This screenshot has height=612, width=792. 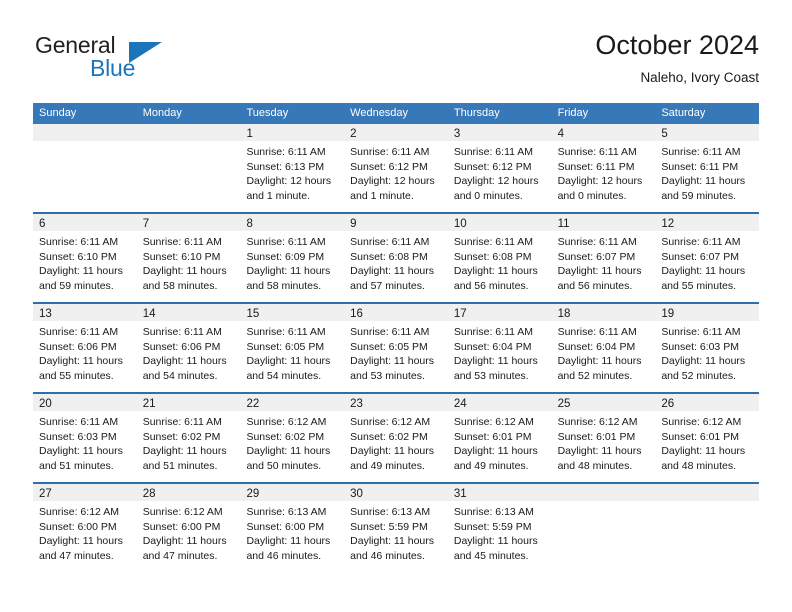 I want to click on day-number-band: 15, so click(x=292, y=312).